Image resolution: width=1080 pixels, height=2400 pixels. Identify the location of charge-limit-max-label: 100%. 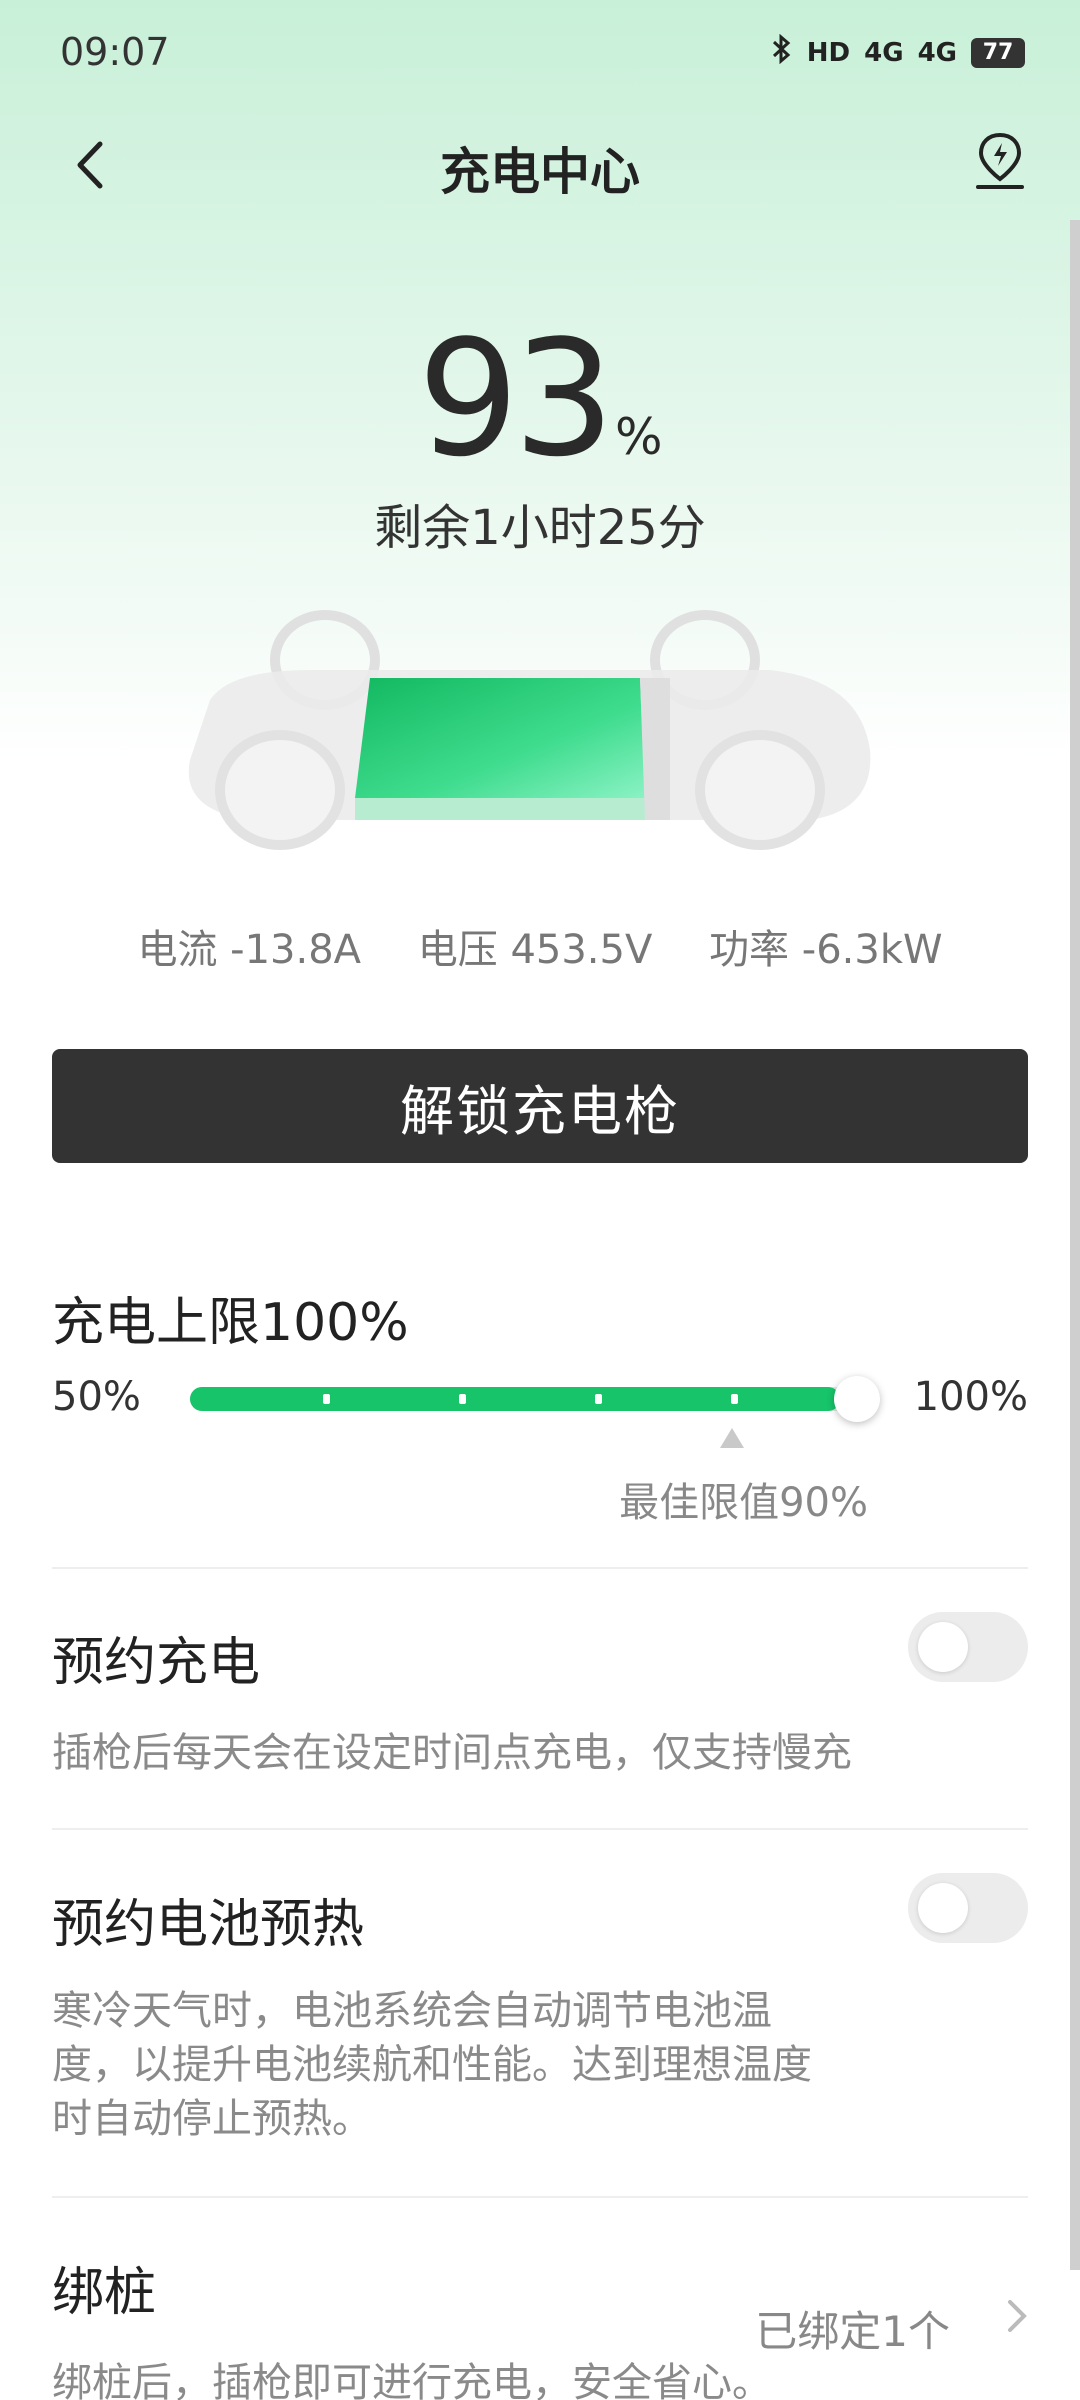
(970, 1397).